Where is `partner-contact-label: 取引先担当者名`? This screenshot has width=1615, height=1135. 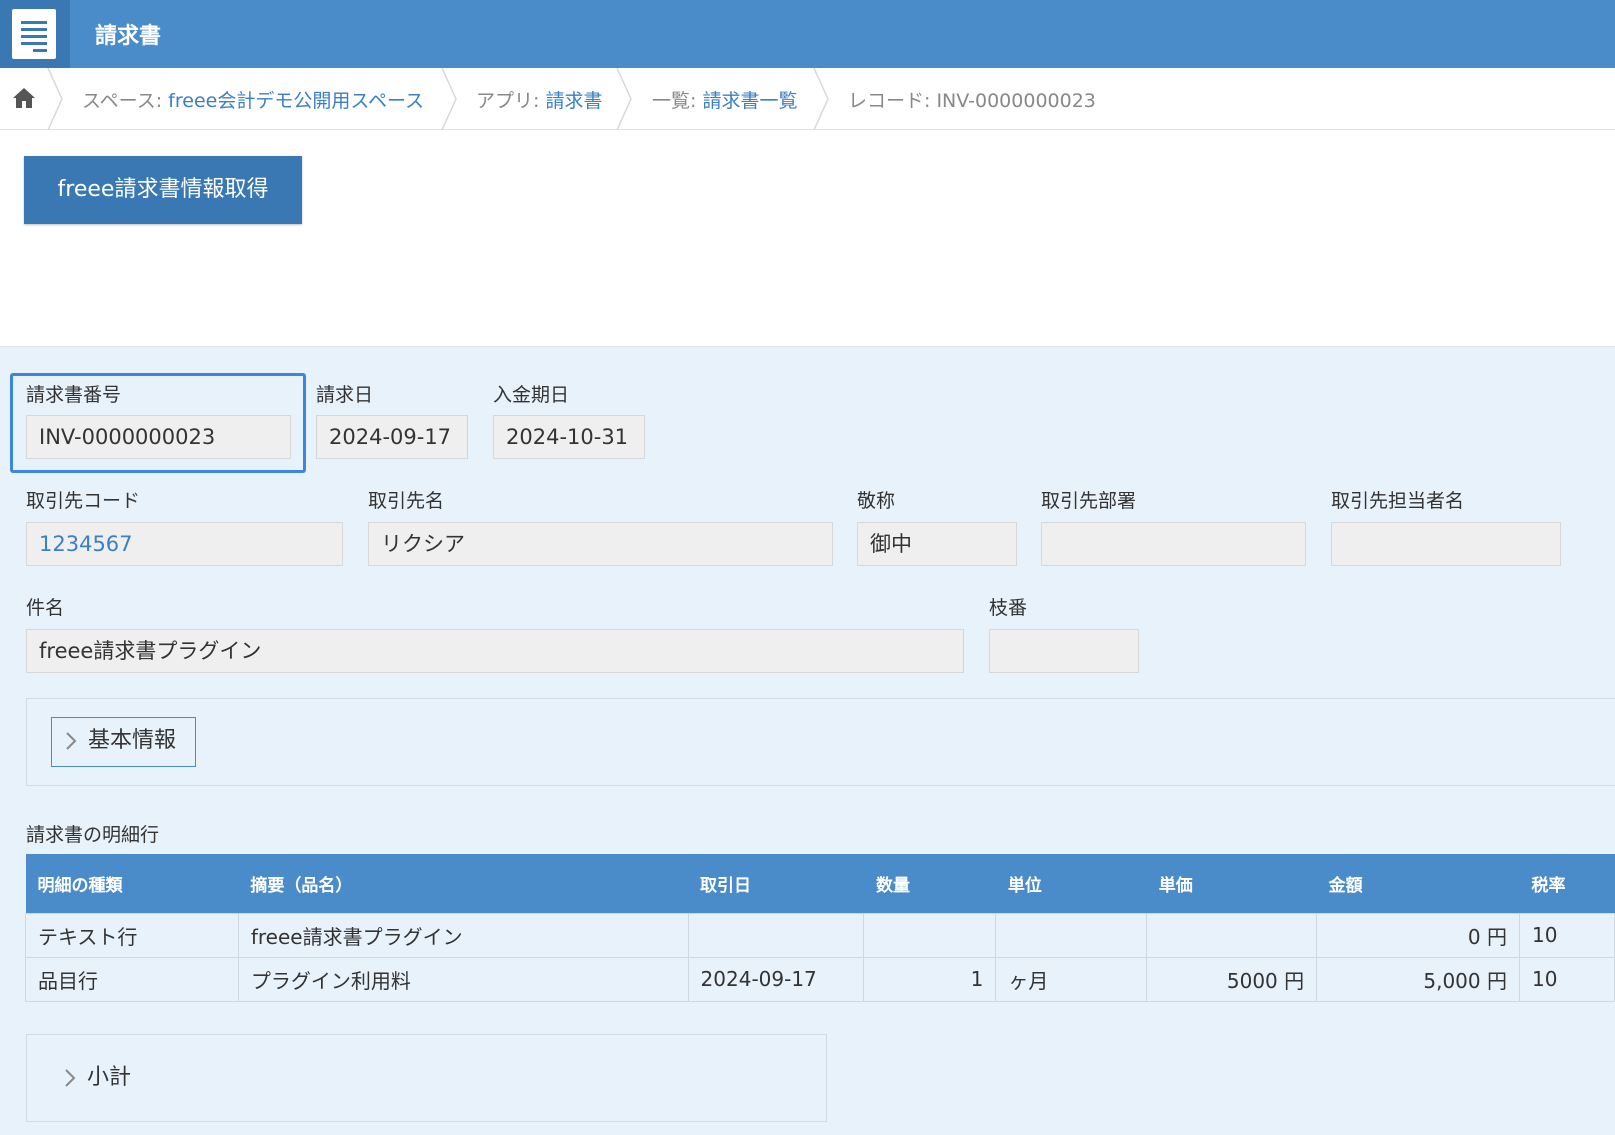
partner-contact-label: 取引先担当者名 is located at coordinates (1398, 501).